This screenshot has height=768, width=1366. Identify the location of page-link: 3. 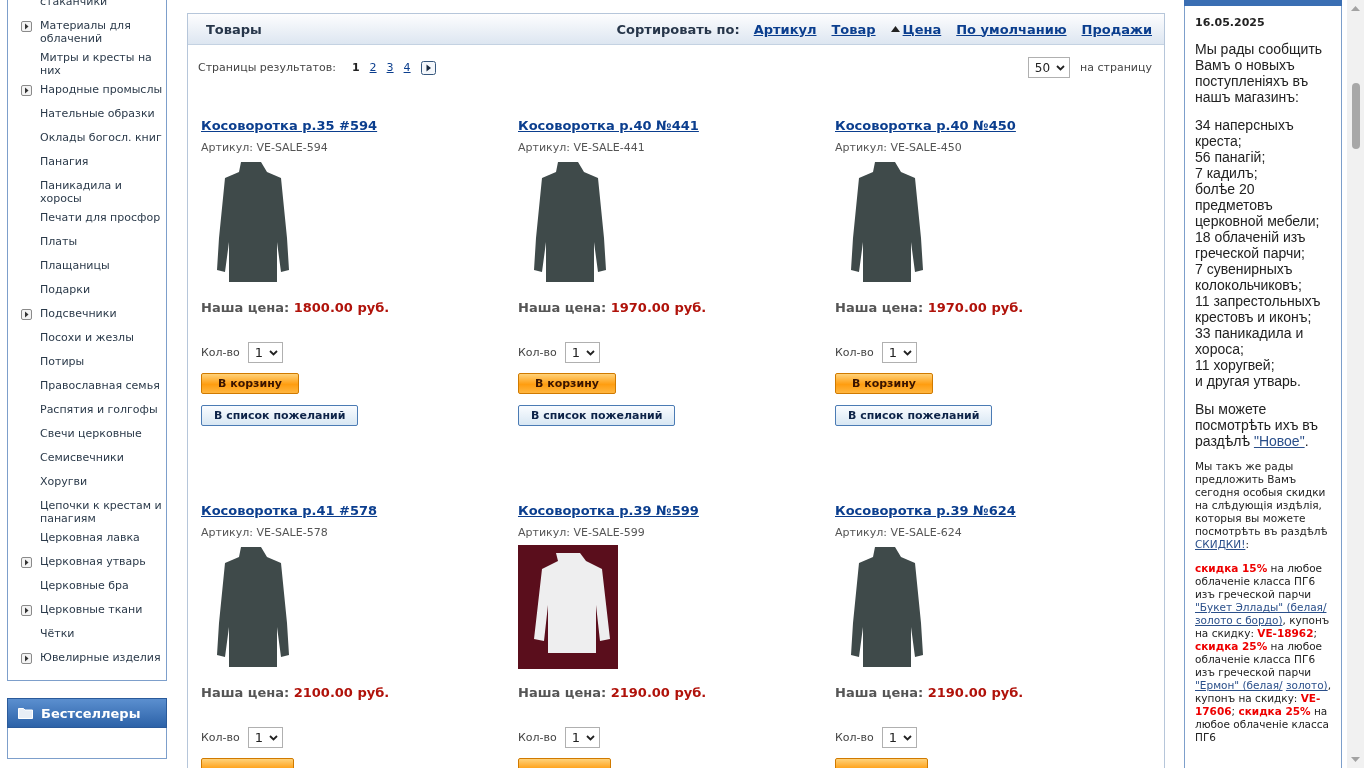
(390, 67).